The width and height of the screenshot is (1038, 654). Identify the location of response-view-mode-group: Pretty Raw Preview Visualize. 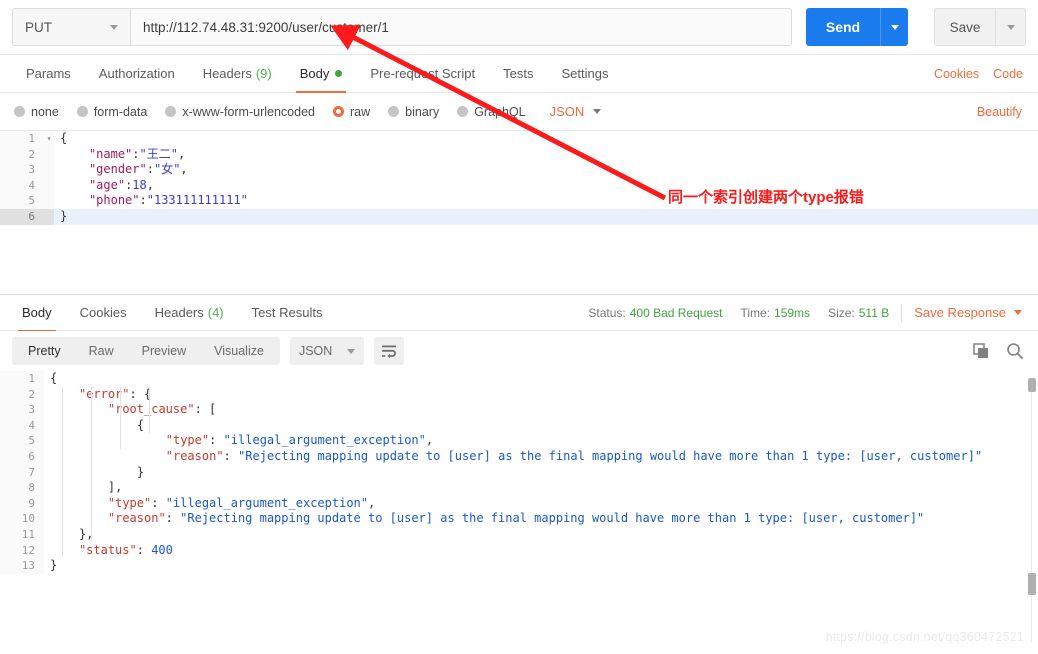
(146, 351).